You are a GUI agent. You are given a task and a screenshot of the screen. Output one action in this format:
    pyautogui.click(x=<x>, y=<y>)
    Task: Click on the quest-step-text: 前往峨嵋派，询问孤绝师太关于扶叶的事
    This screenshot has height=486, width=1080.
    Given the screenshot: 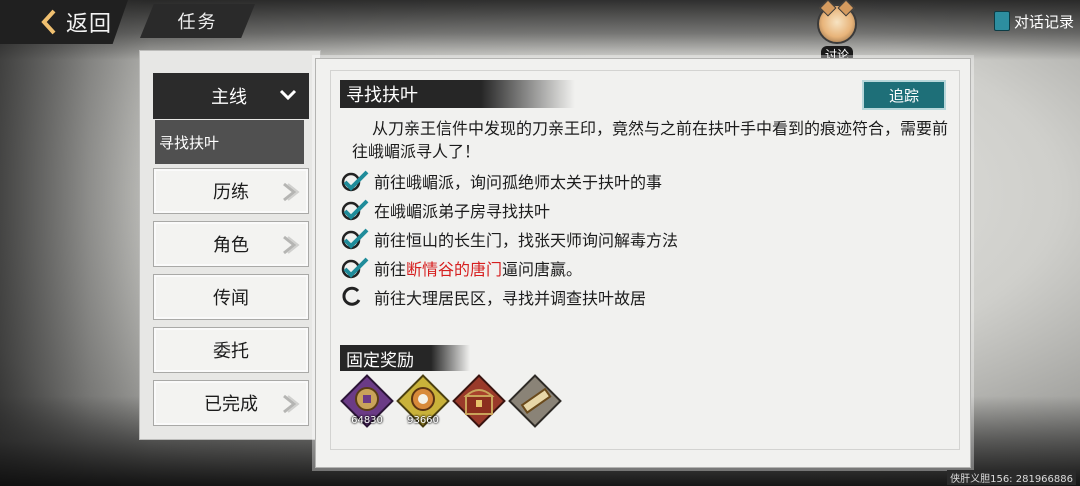 What is the action you would take?
    pyautogui.click(x=518, y=182)
    